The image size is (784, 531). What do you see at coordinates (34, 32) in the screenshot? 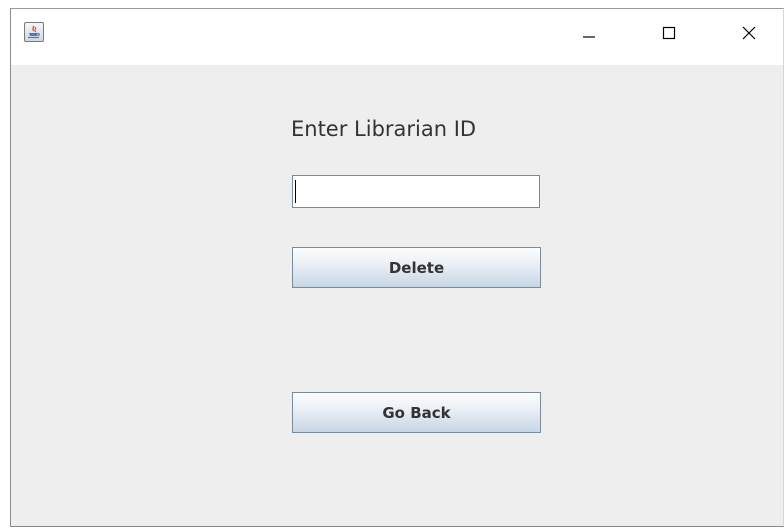
I see `java-app-icon` at bounding box center [34, 32].